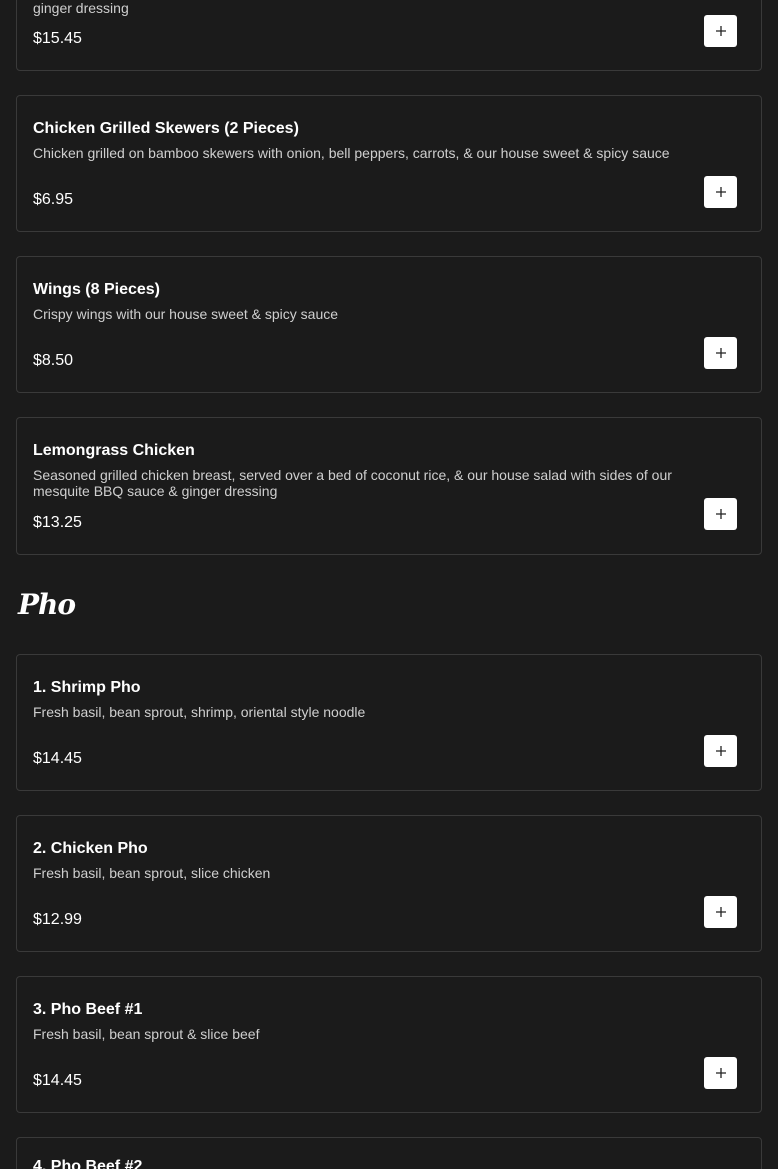 This screenshot has width=778, height=1169. I want to click on item-price: $13.25, so click(57, 522).